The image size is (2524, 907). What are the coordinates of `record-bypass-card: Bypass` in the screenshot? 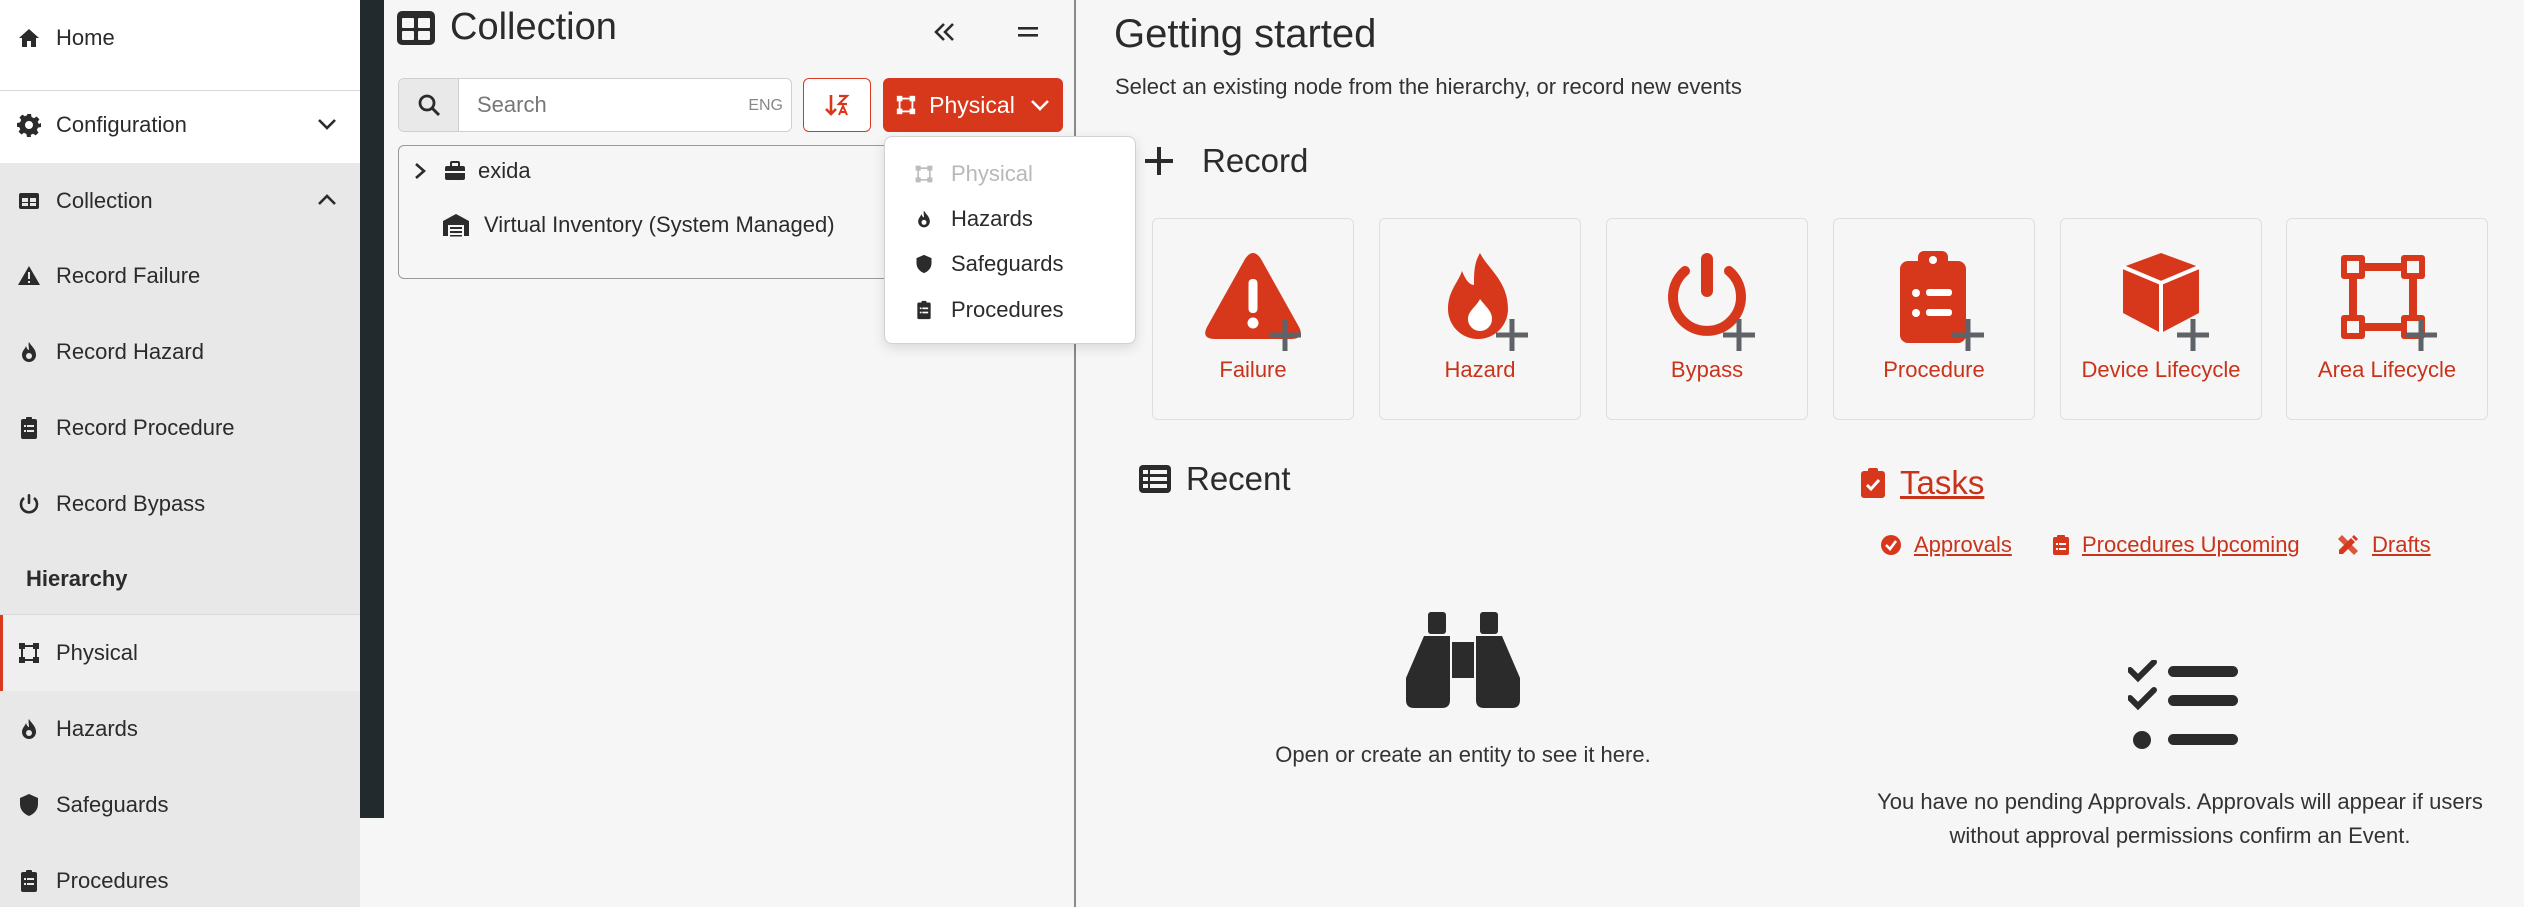 It's located at (1707, 319).